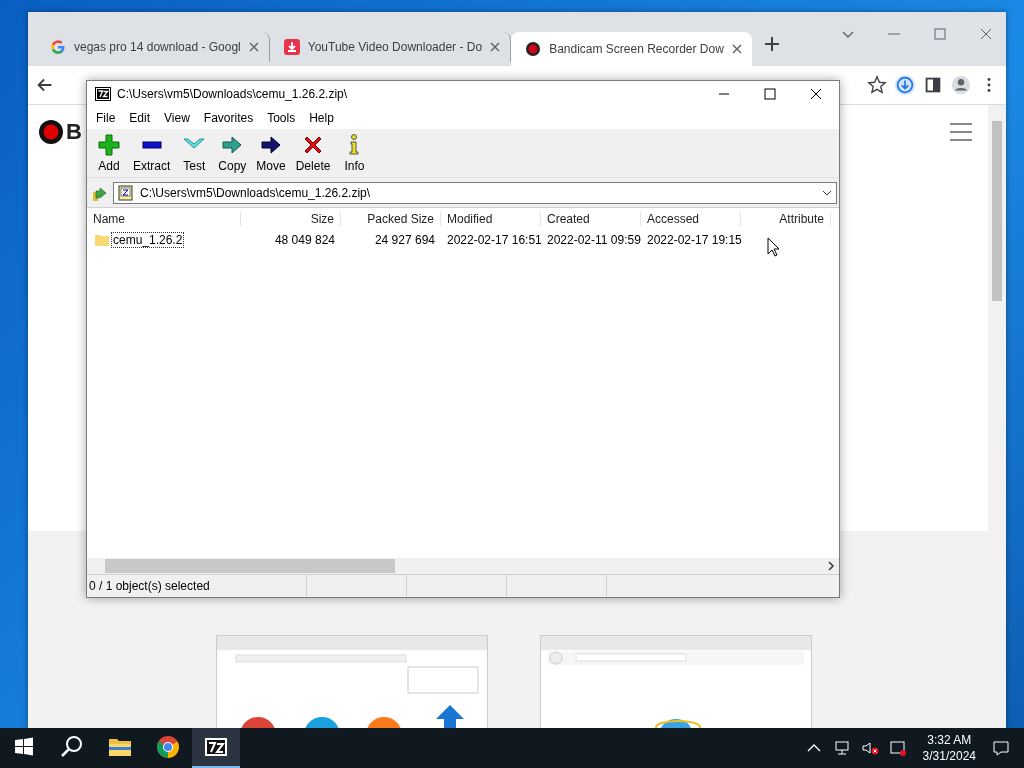  What do you see at coordinates (404, 240) in the screenshot?
I see `packed-size-cell-text: 24 927 694` at bounding box center [404, 240].